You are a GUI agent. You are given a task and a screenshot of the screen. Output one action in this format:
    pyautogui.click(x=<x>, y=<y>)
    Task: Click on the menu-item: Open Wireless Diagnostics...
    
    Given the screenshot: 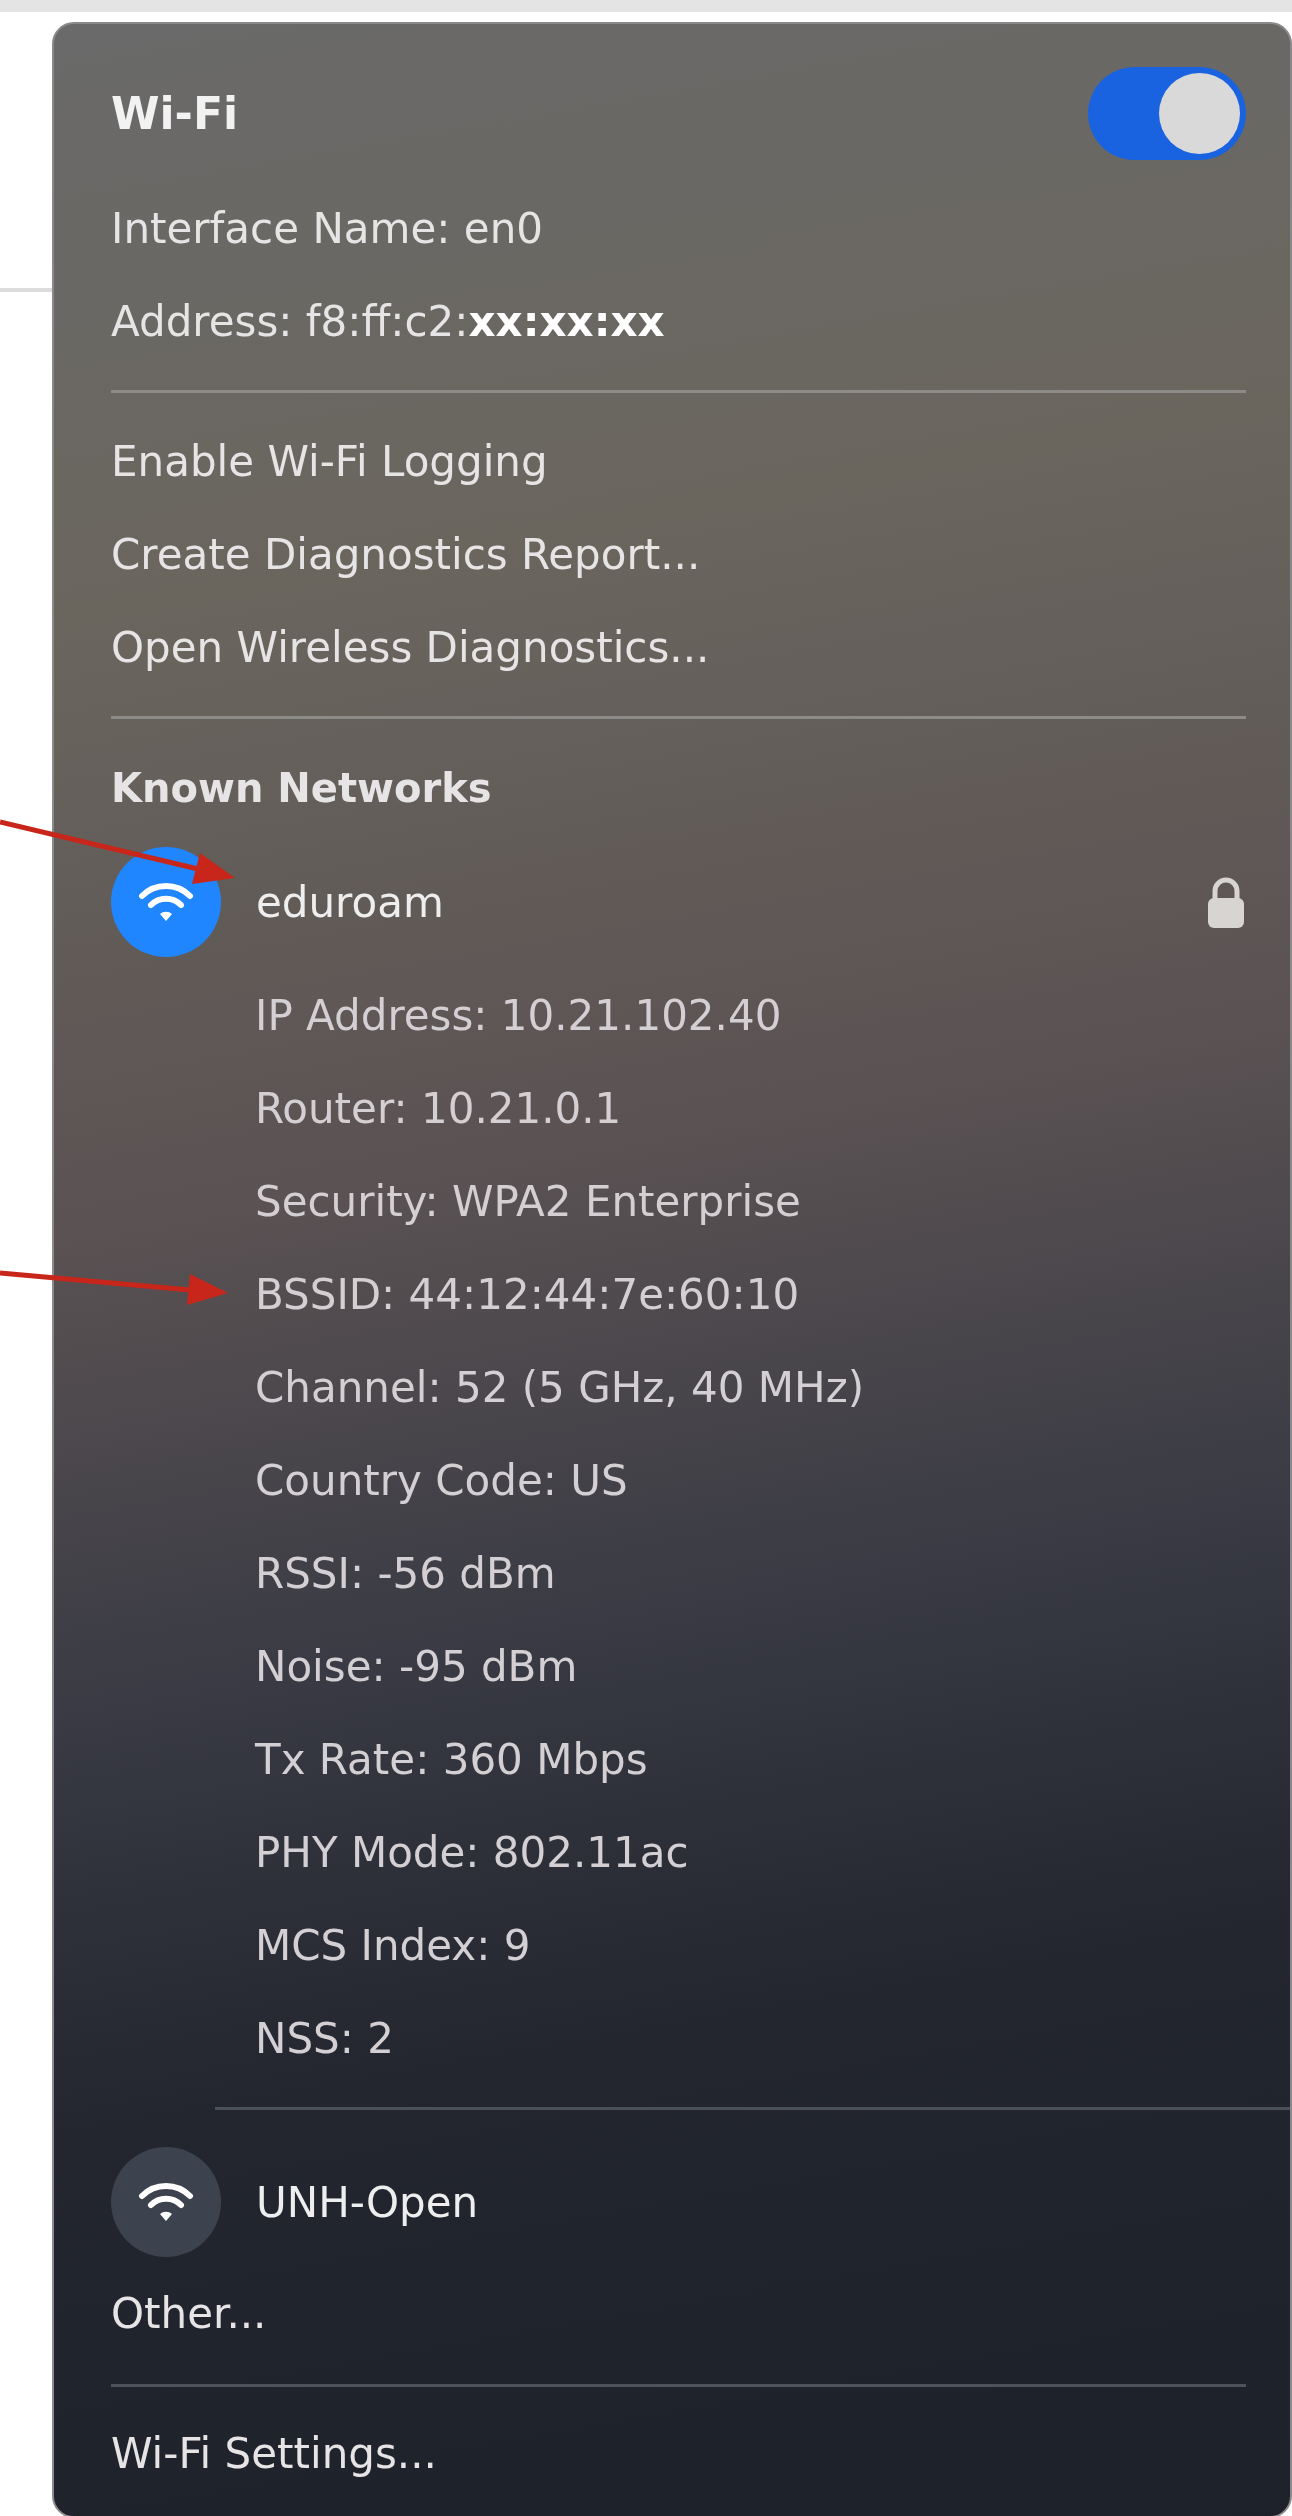 What is the action you would take?
    pyautogui.click(x=678, y=647)
    